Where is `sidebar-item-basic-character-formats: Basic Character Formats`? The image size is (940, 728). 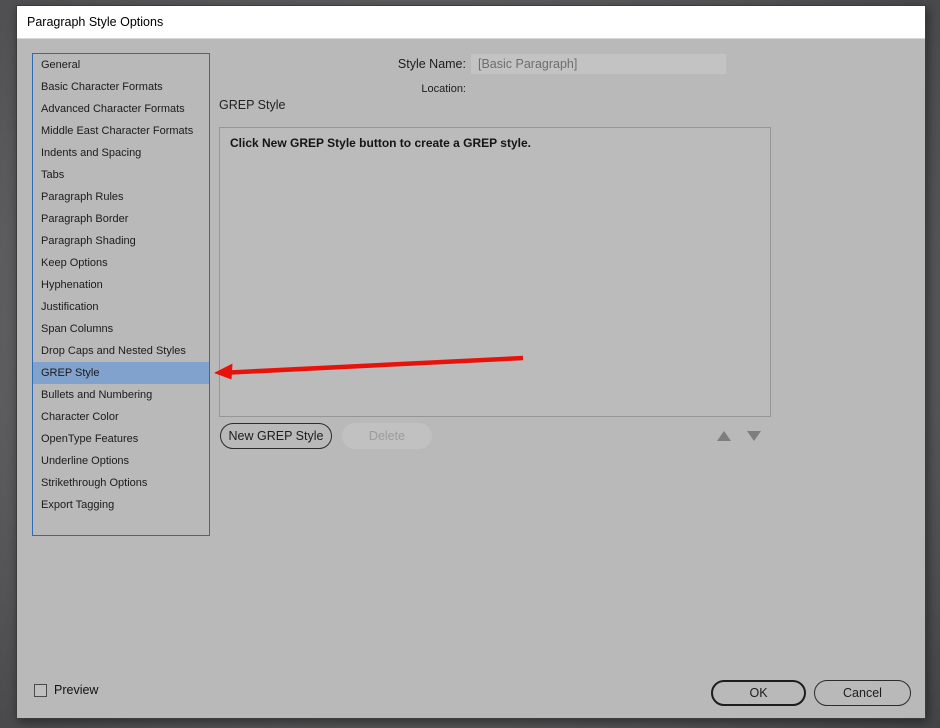
sidebar-item-basic-character-formats: Basic Character Formats is located at coordinates (121, 87).